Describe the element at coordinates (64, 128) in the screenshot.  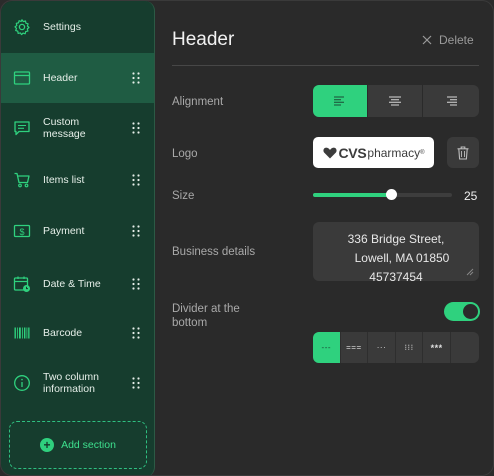
I see `sidebar-item-label: Custom message` at that location.